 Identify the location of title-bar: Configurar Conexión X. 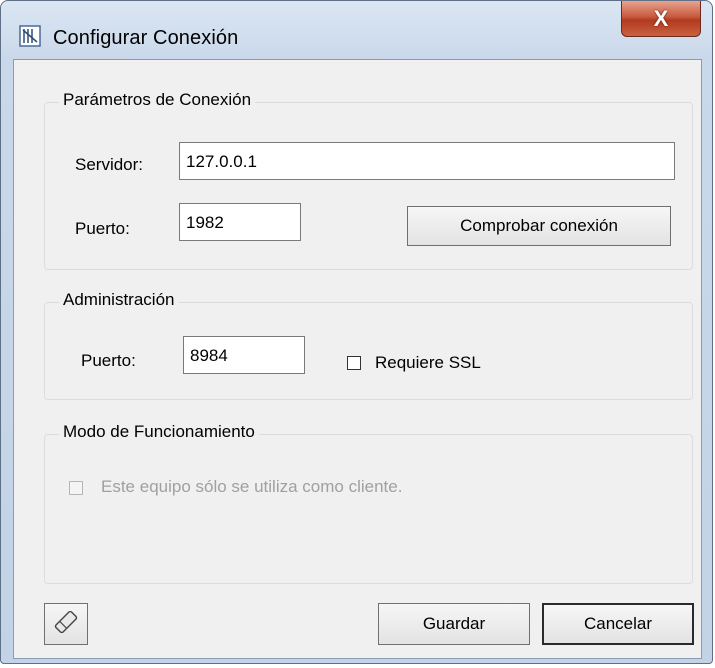
(356, 30).